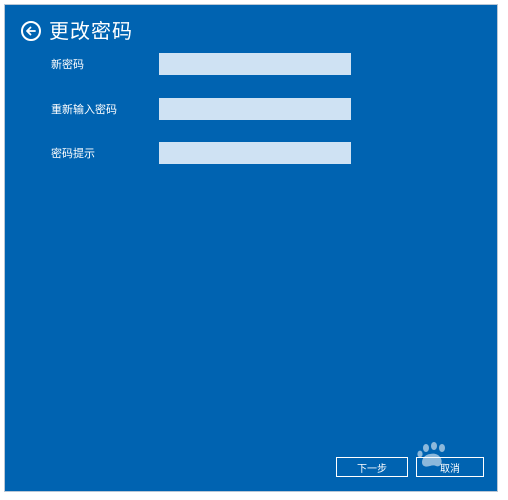 This screenshot has width=508, height=500. I want to click on confirm-password-label: 重新输入密码, so click(84, 109).